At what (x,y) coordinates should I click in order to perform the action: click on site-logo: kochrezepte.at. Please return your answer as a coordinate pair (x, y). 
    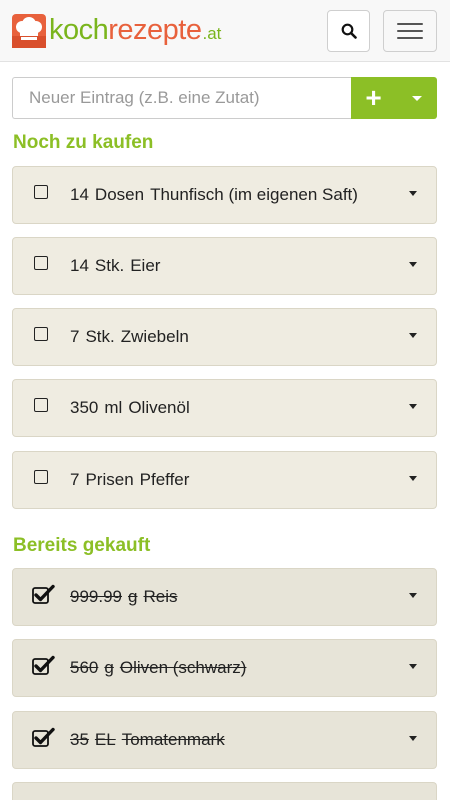
    Looking at the image, I should click on (116, 31).